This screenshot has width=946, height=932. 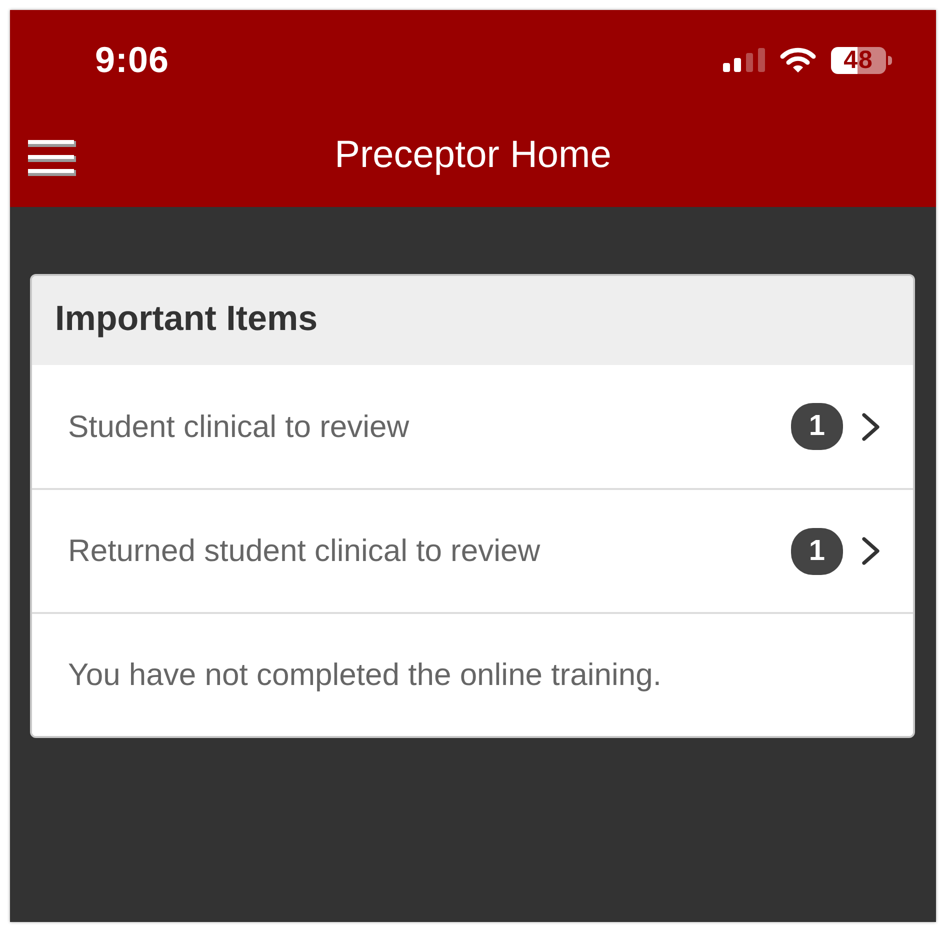 I want to click on signal-icon, so click(x=744, y=60).